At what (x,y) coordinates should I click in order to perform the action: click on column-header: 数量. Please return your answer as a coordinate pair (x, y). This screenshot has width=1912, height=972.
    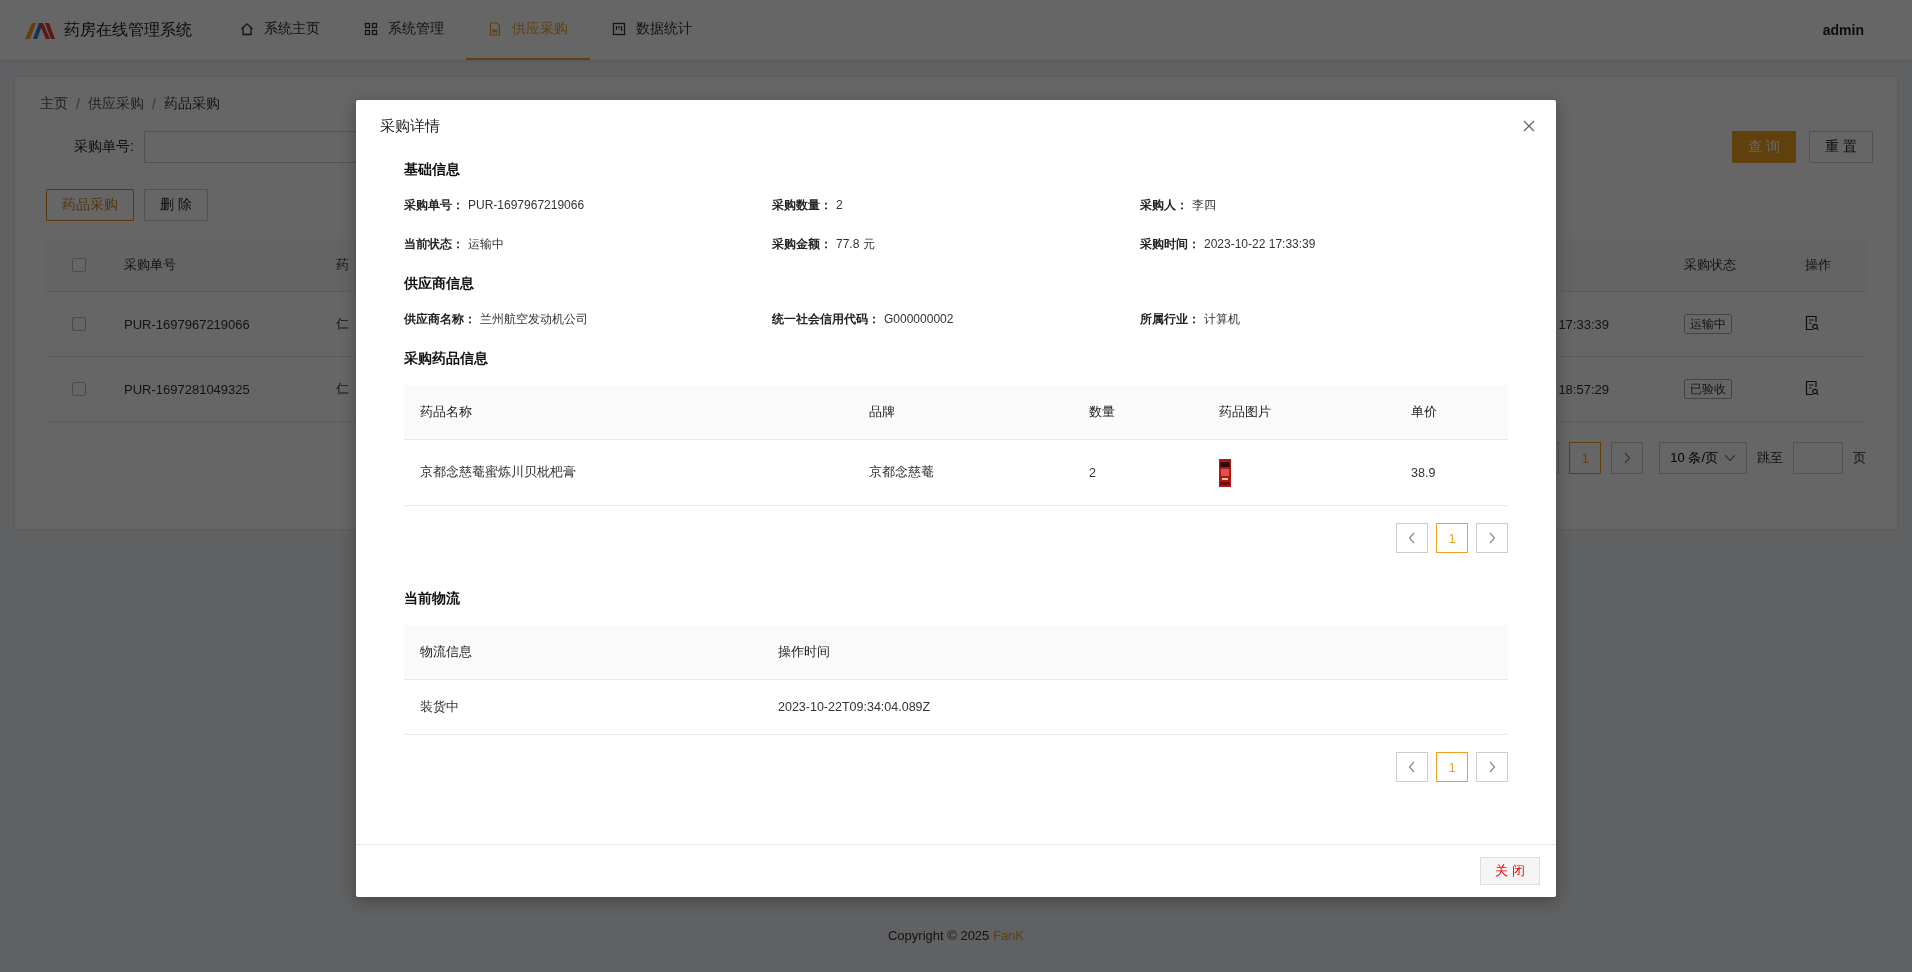
    Looking at the image, I should click on (1102, 411).